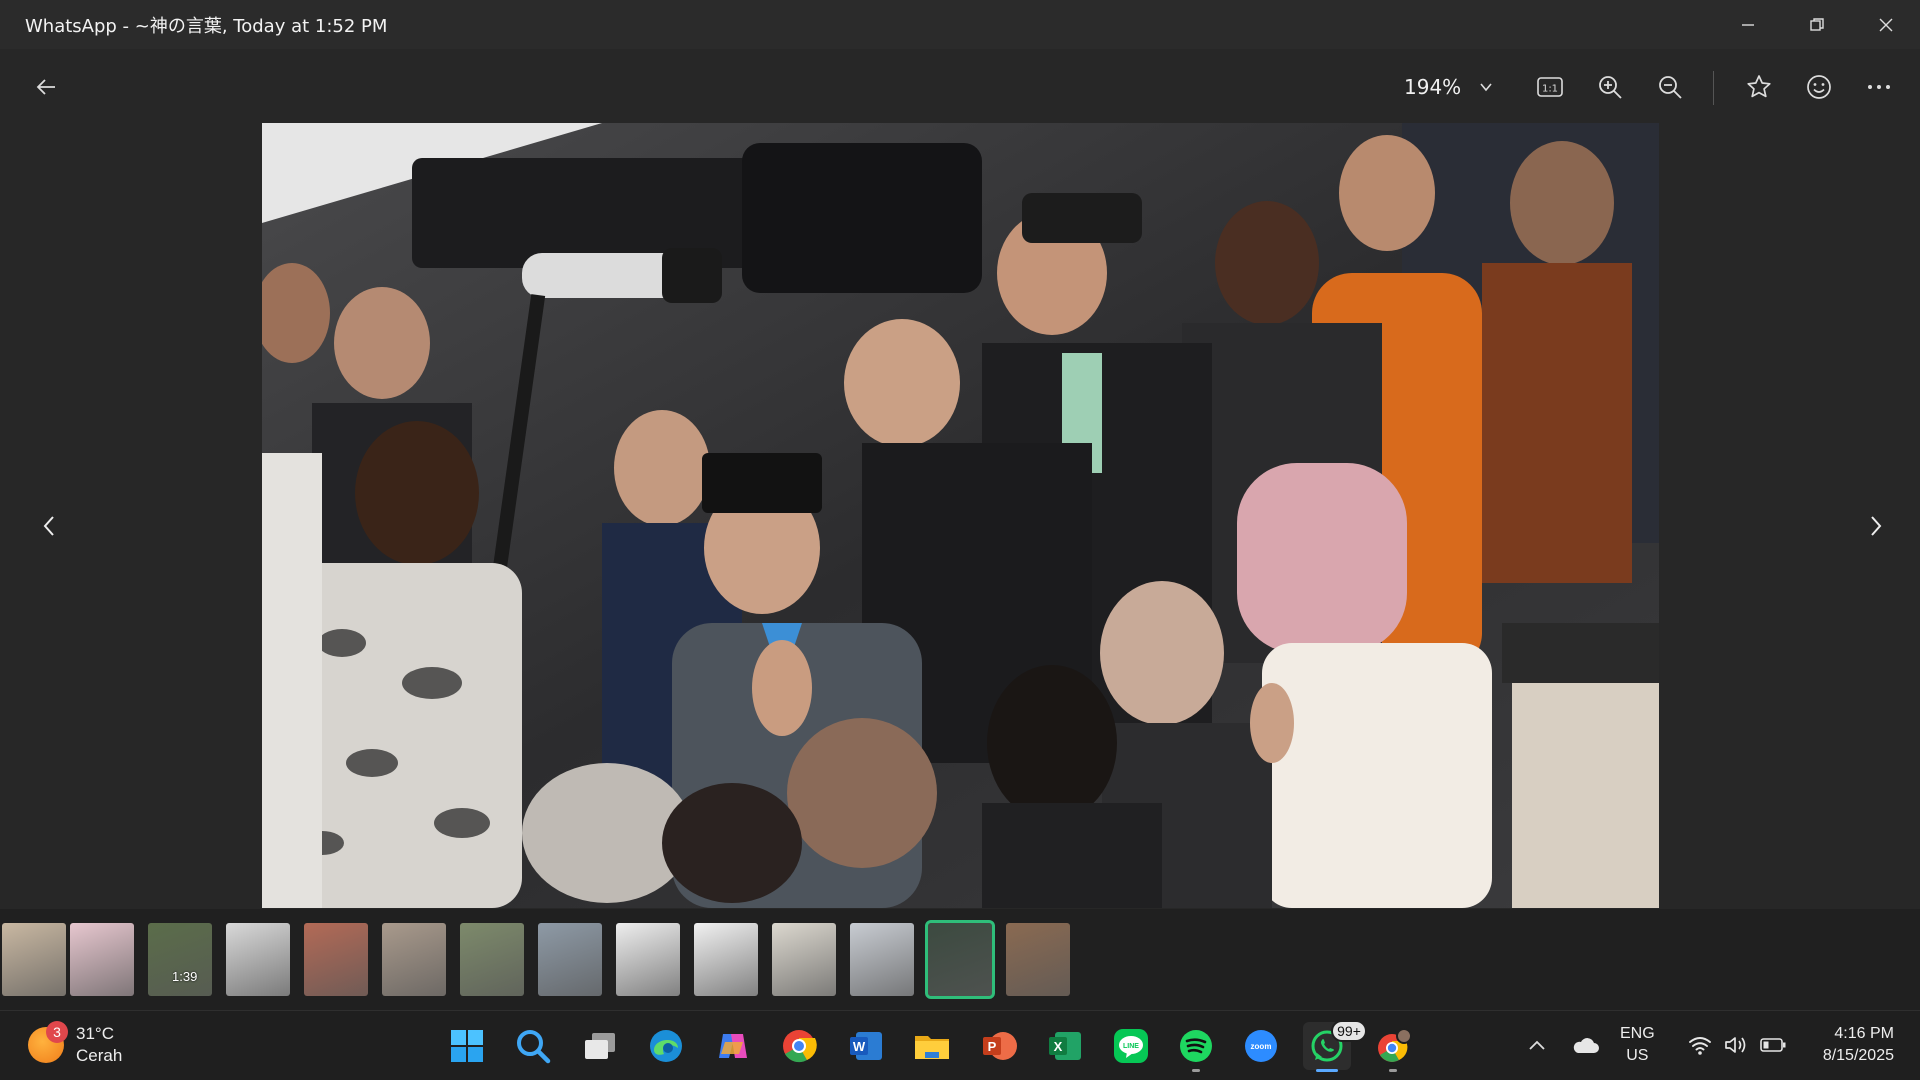 The image size is (1920, 1080). I want to click on weather-widget: 3 31°C Cerah, so click(75, 1044).